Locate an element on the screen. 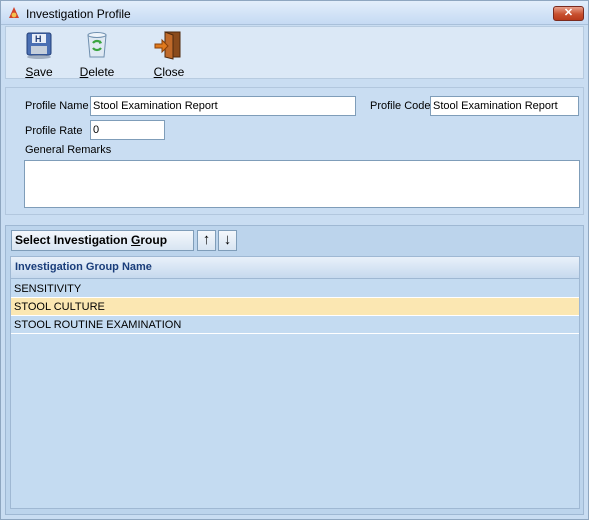 This screenshot has width=589, height=520. save-button: H Save is located at coordinates (39, 54).